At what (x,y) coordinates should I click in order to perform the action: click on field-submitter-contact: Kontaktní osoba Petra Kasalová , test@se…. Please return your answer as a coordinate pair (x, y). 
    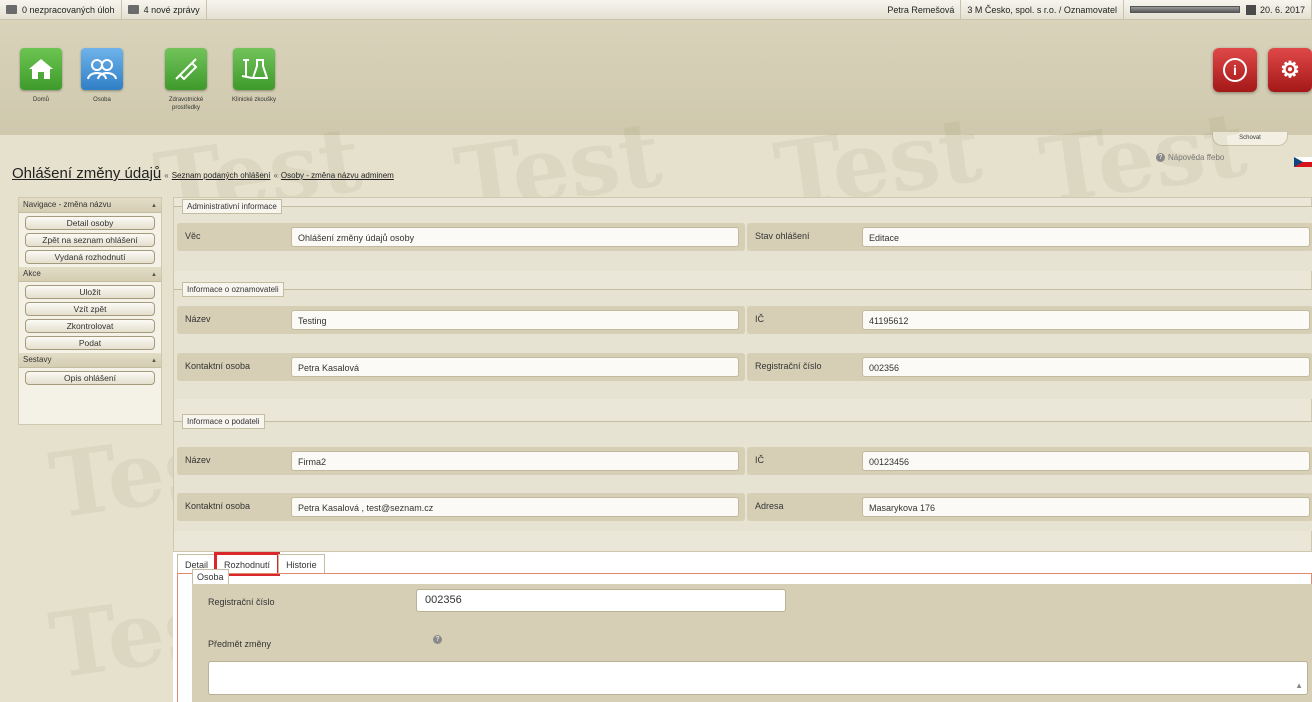
    Looking at the image, I should click on (461, 507).